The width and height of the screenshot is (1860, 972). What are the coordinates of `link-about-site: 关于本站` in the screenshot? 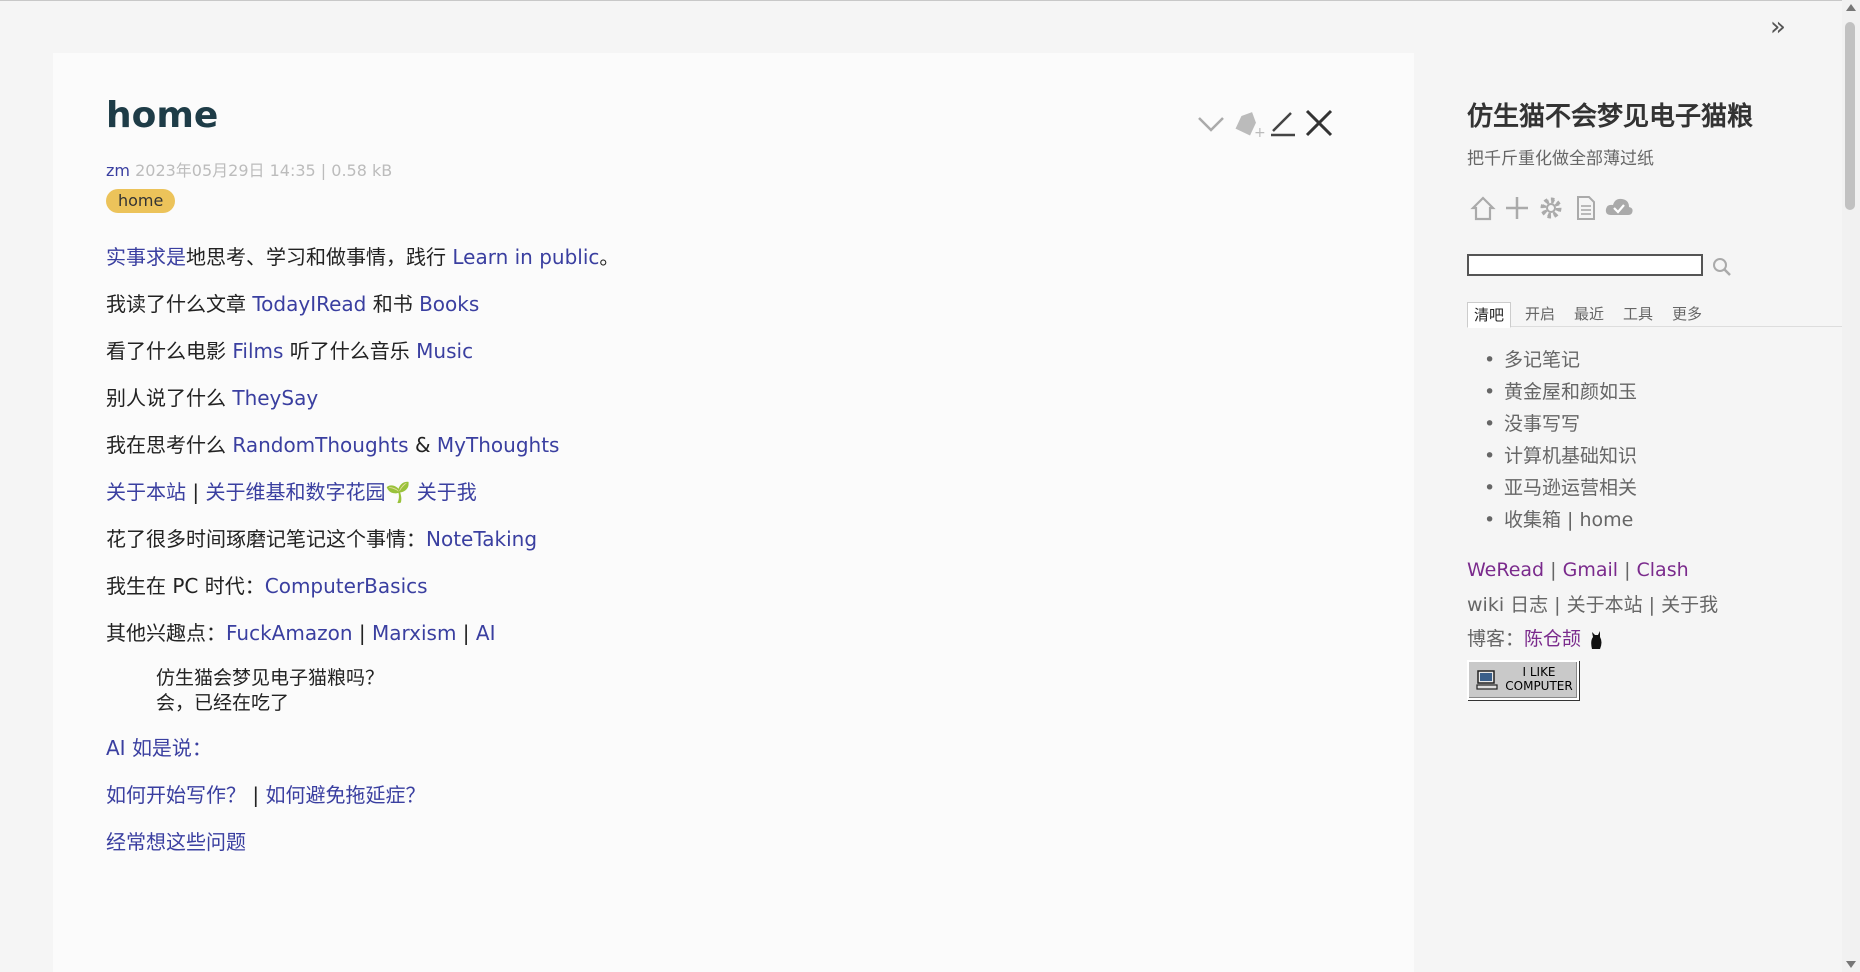 It's located at (146, 492).